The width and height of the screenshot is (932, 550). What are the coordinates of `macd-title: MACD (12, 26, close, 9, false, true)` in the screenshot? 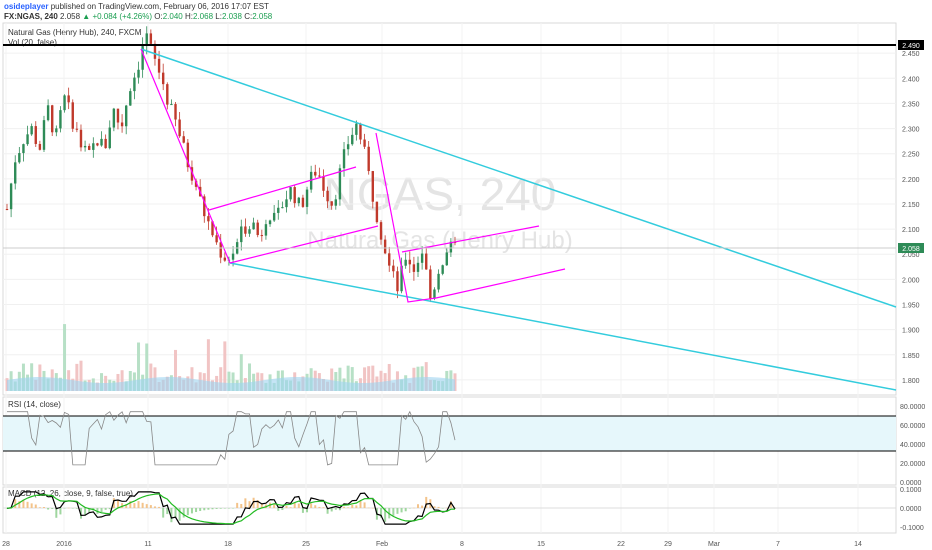 It's located at (70, 493).